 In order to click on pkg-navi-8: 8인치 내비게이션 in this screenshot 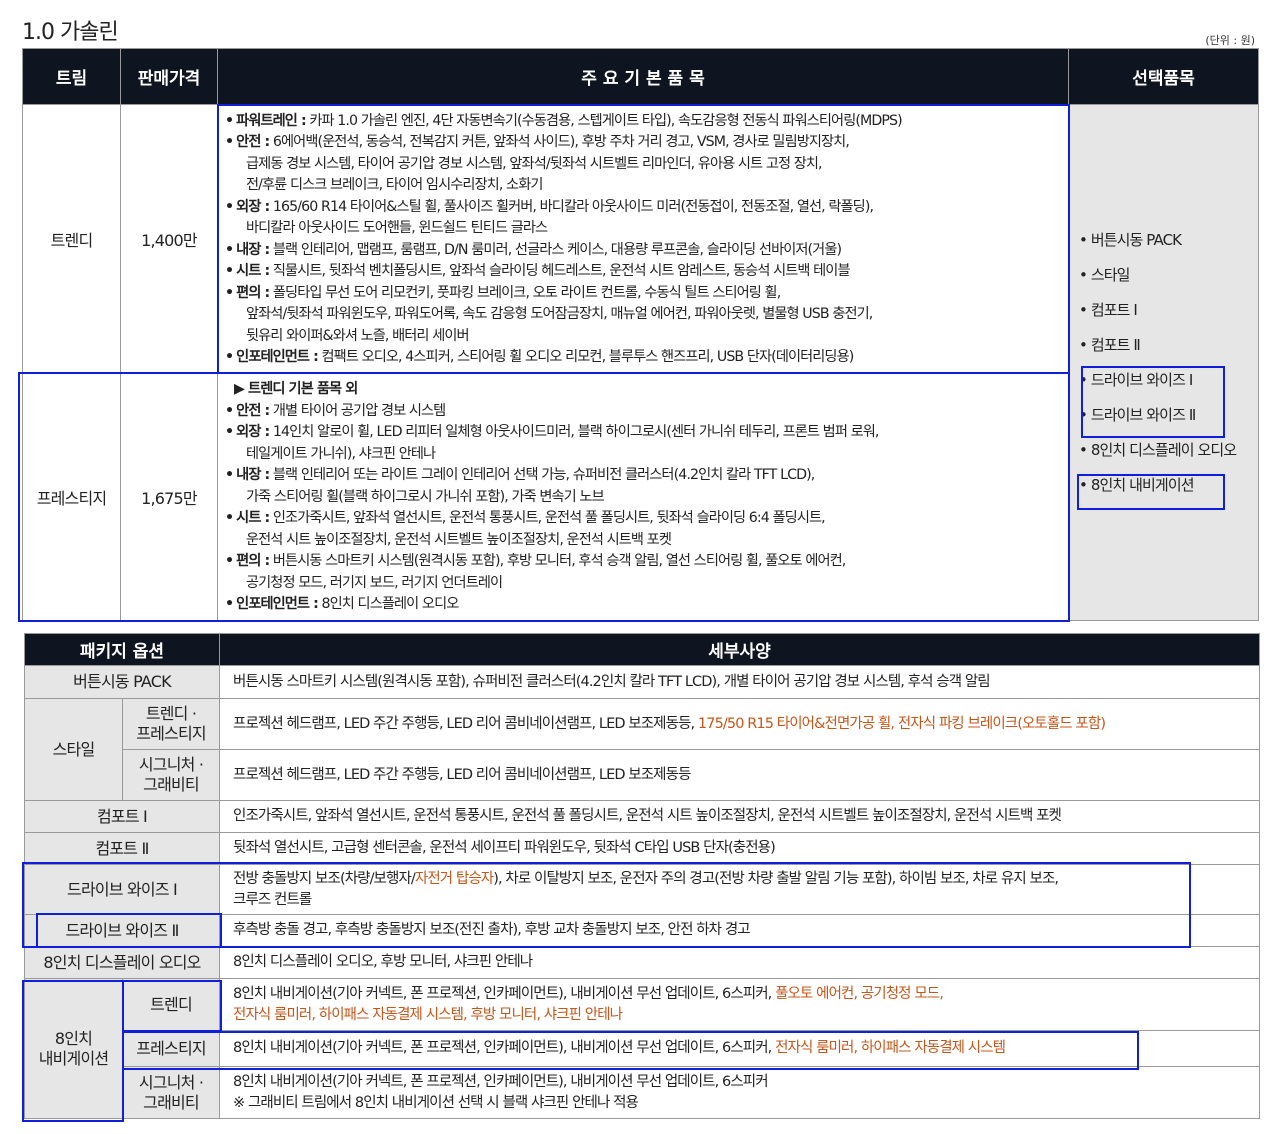, I will do `click(73, 1048)`.